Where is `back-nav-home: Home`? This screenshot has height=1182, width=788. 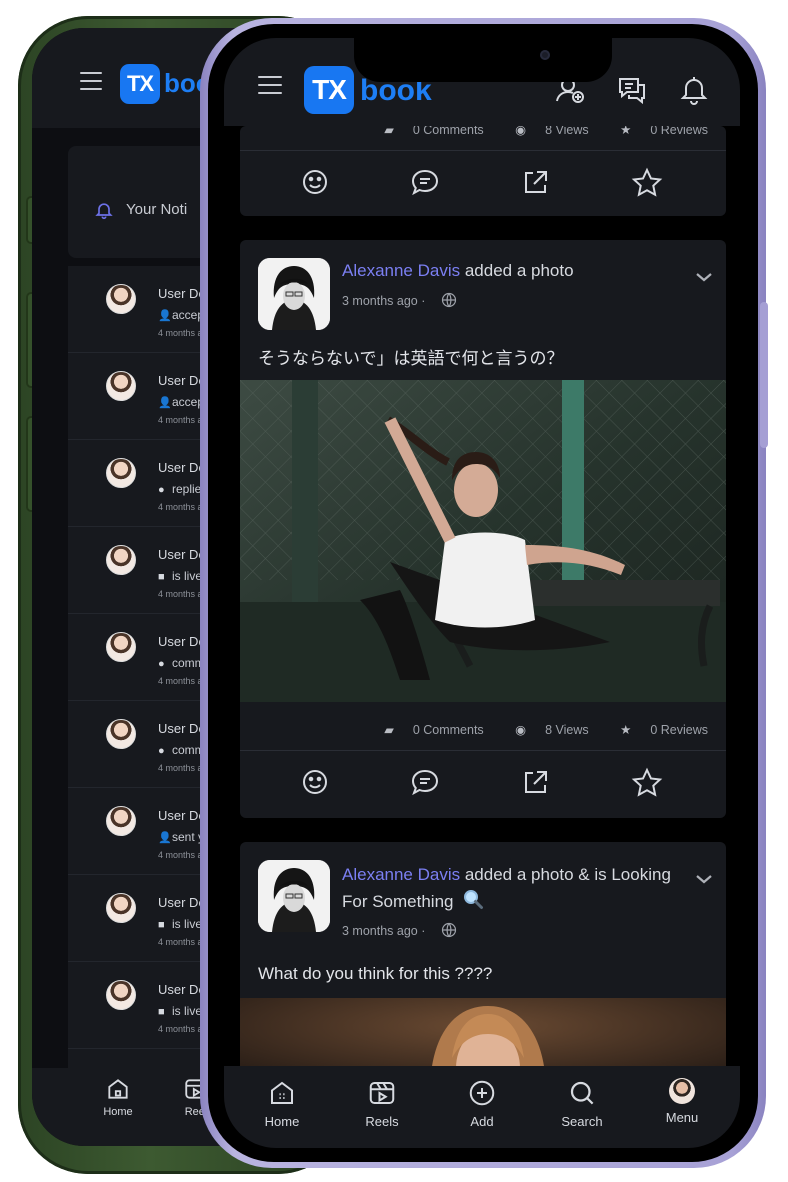
back-nav-home: Home is located at coordinates (118, 1097).